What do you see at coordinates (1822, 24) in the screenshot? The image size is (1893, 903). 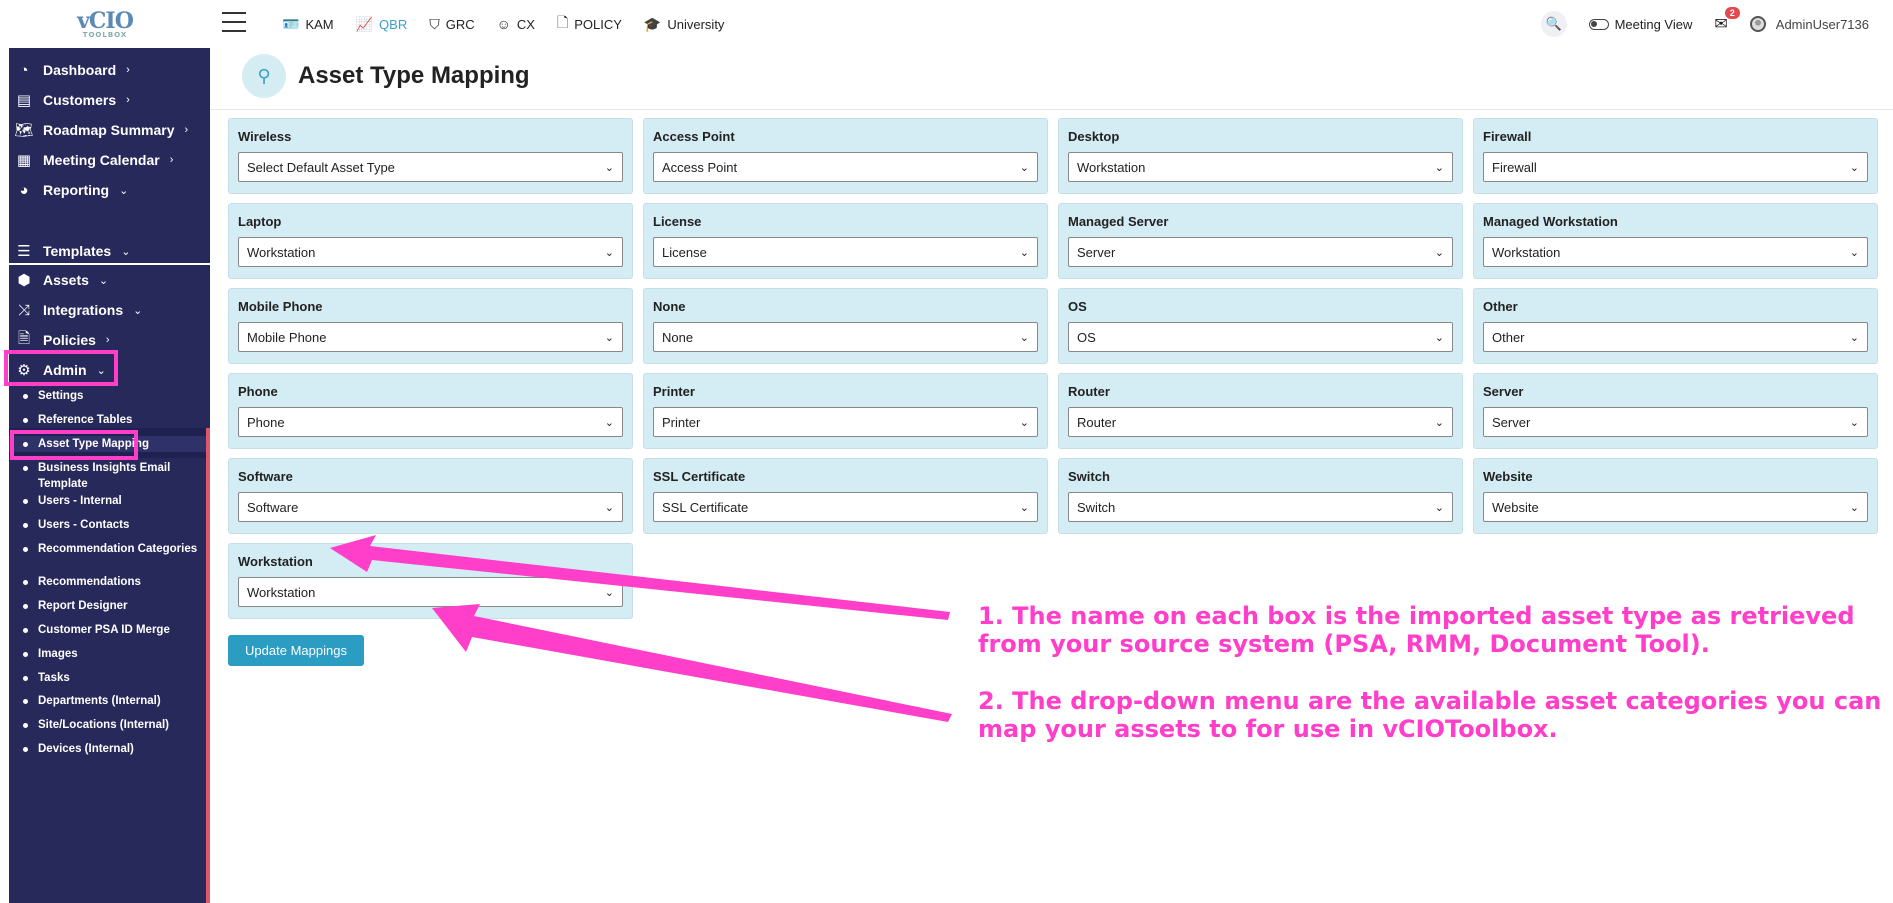 I see `user-name: AdminUser7136` at bounding box center [1822, 24].